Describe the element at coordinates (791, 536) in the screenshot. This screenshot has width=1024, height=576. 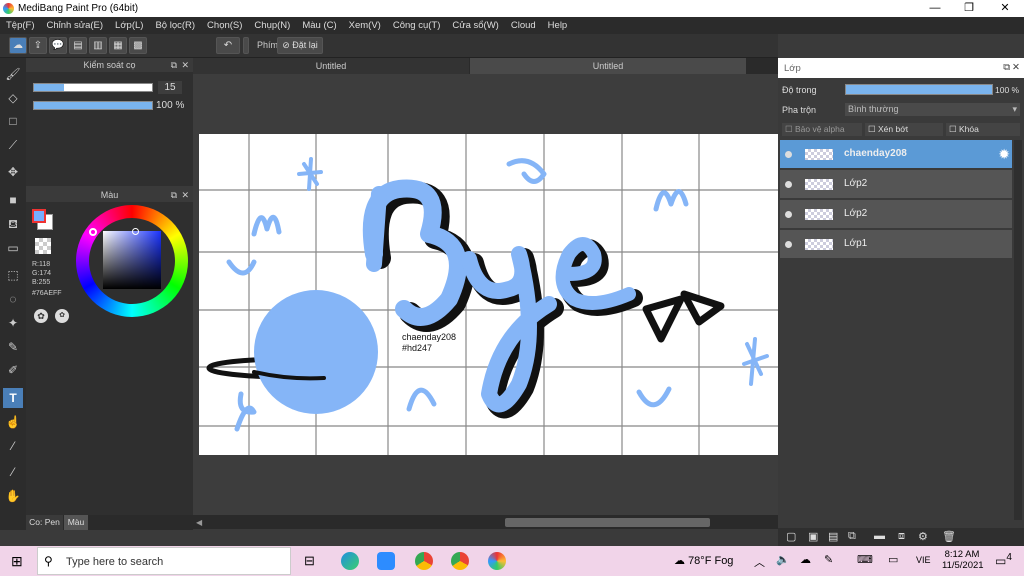
I see `new-layer-icon: ▢` at that location.